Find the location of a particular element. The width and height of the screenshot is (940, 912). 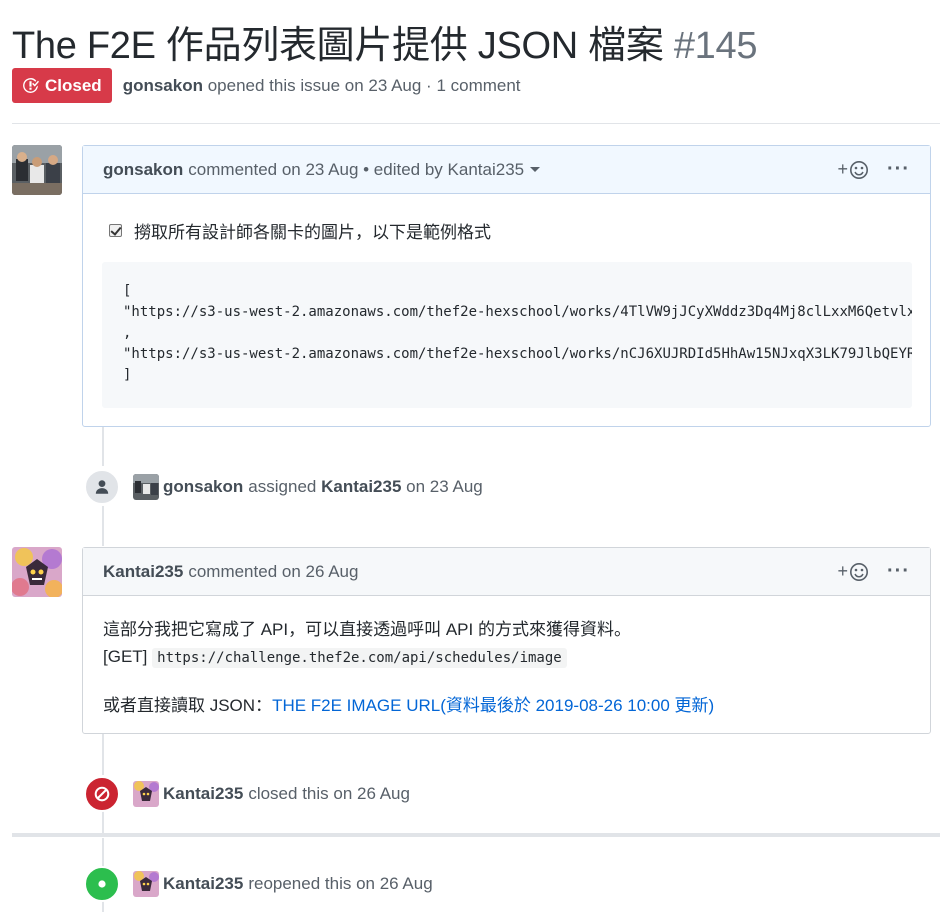

primitive-dot-icon is located at coordinates (102, 884).